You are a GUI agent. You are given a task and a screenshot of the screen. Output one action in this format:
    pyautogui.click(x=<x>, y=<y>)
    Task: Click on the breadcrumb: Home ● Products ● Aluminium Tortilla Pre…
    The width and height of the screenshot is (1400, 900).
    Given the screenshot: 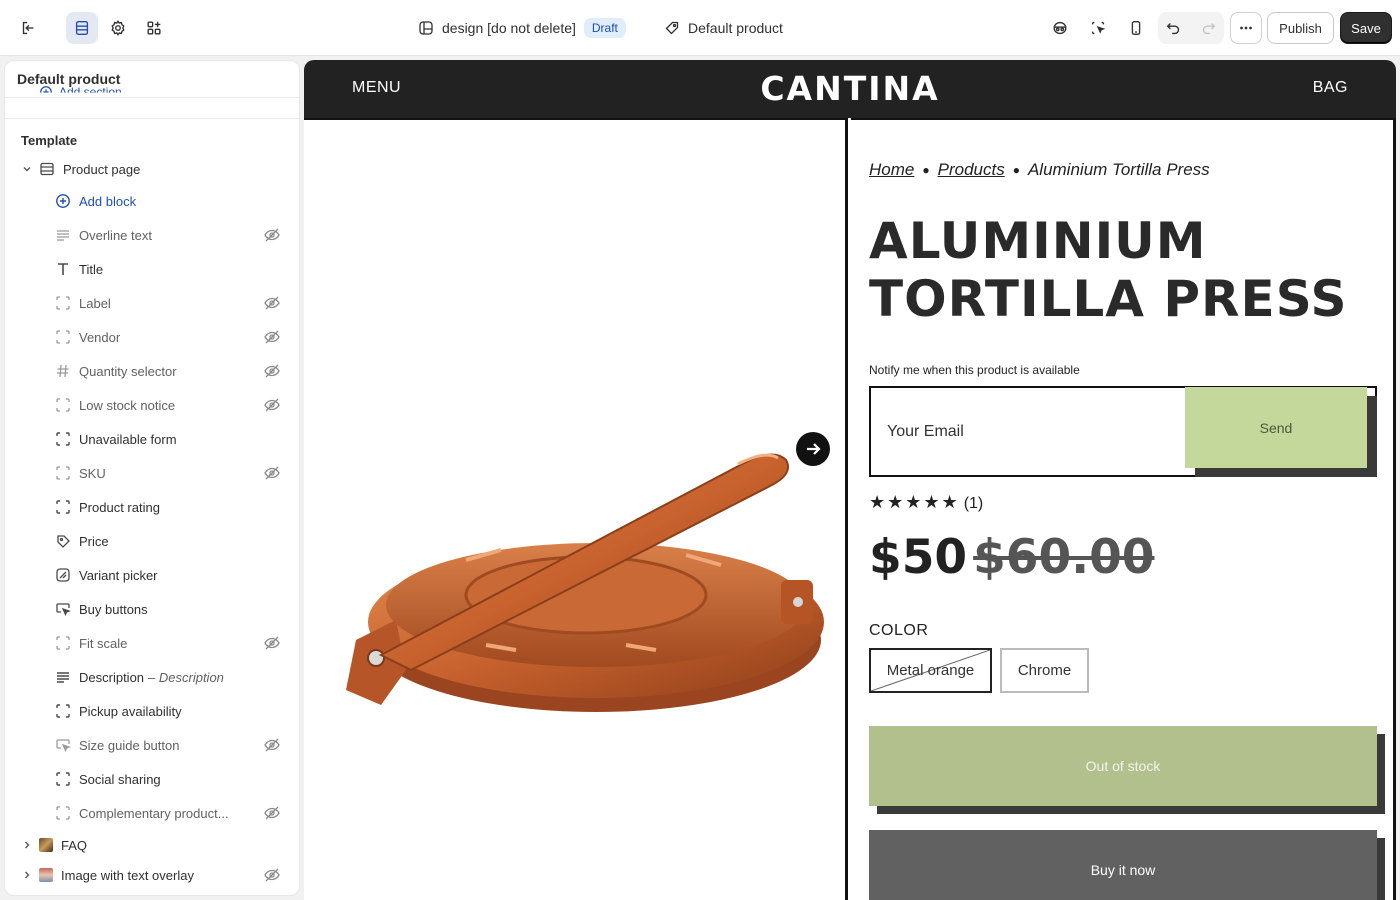 What is the action you would take?
    pyautogui.click(x=1039, y=170)
    